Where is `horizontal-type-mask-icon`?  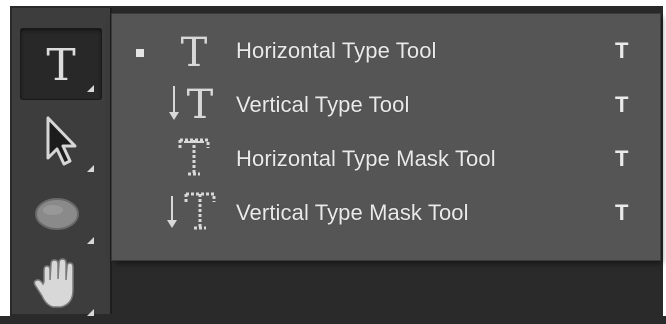
horizontal-type-mask-icon is located at coordinates (194, 157).